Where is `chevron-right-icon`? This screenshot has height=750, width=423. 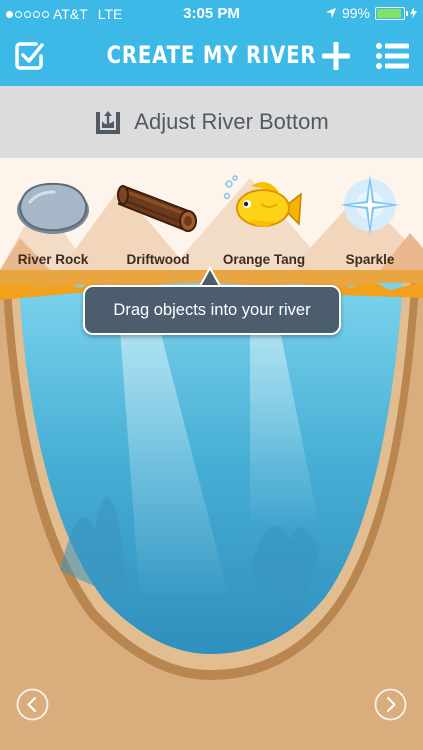 chevron-right-icon is located at coordinates (390, 704).